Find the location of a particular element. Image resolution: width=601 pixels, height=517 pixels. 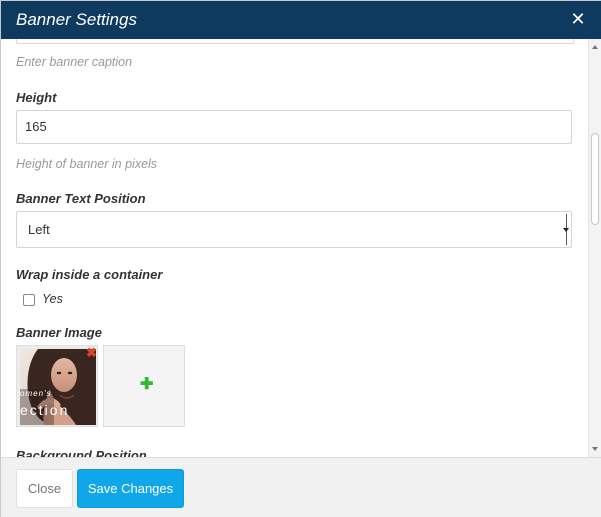

wrap-container-label: Wrap inside a container is located at coordinates (89, 274).